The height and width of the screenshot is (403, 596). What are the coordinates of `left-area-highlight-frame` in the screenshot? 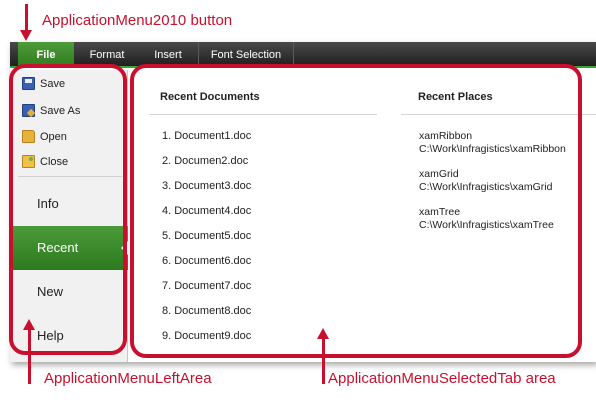 It's located at (68, 209).